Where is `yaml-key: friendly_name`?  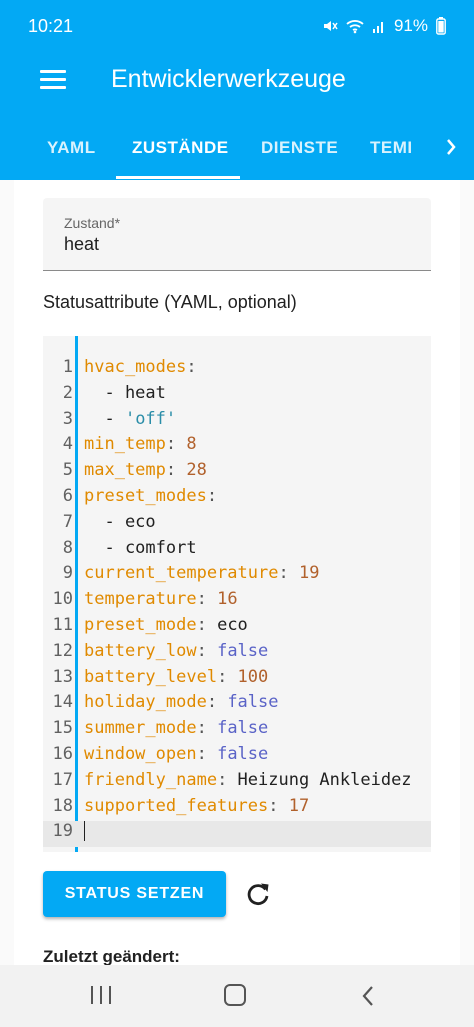
yaml-key: friendly_name is located at coordinates (151, 779).